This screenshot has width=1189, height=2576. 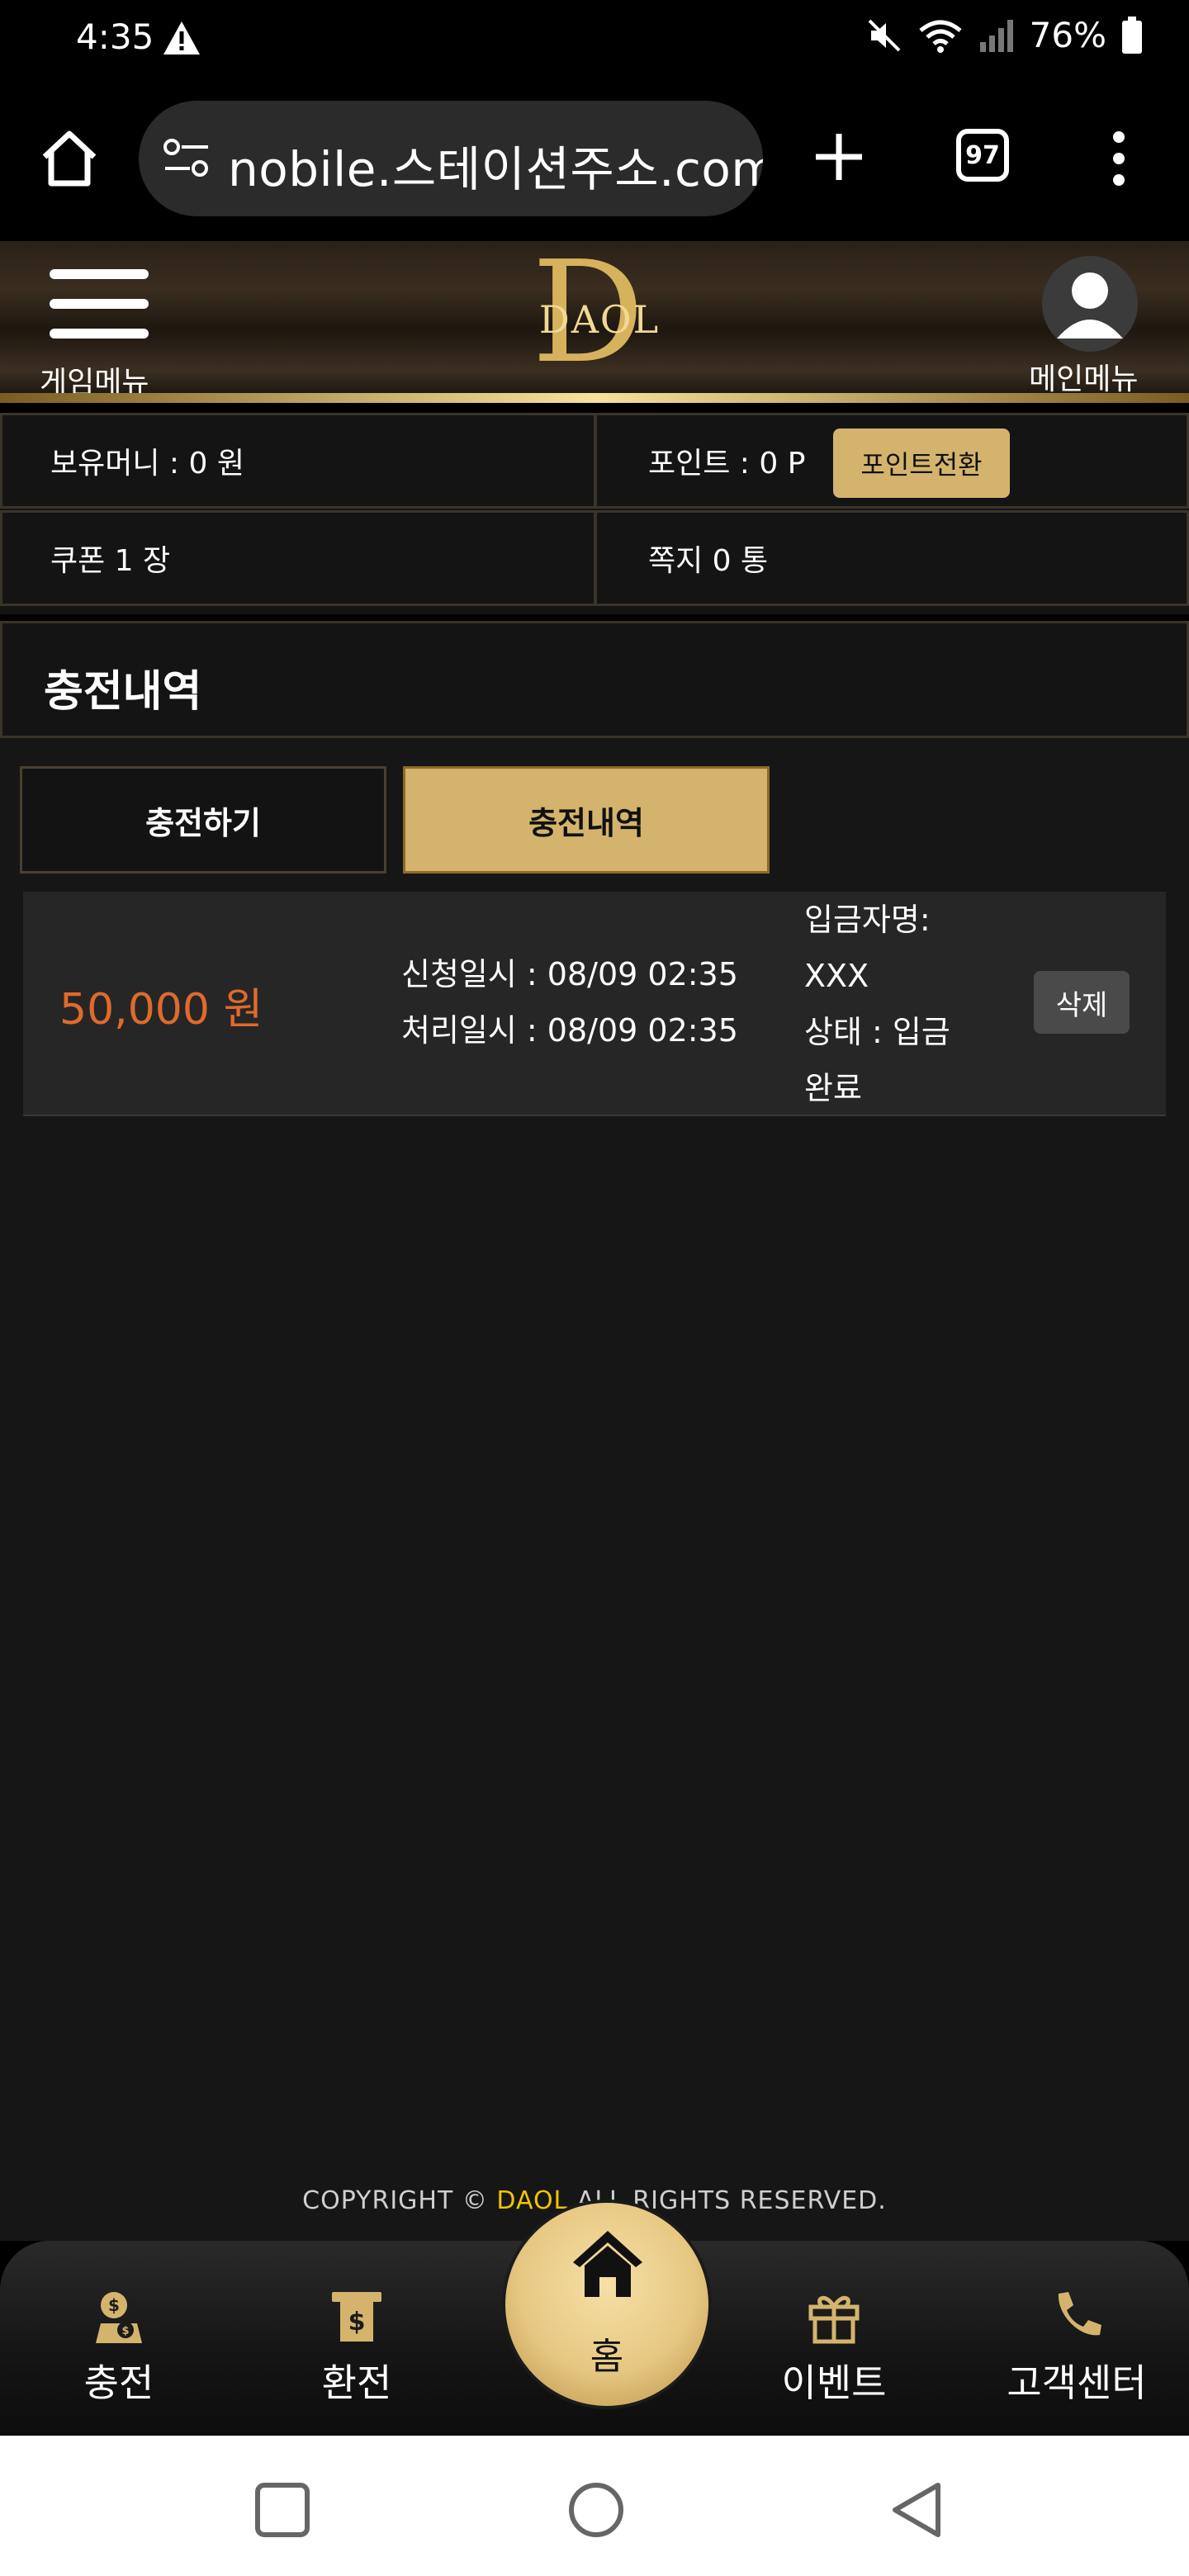 What do you see at coordinates (532, 2200) in the screenshot?
I see `copyright-brand: DAOL` at bounding box center [532, 2200].